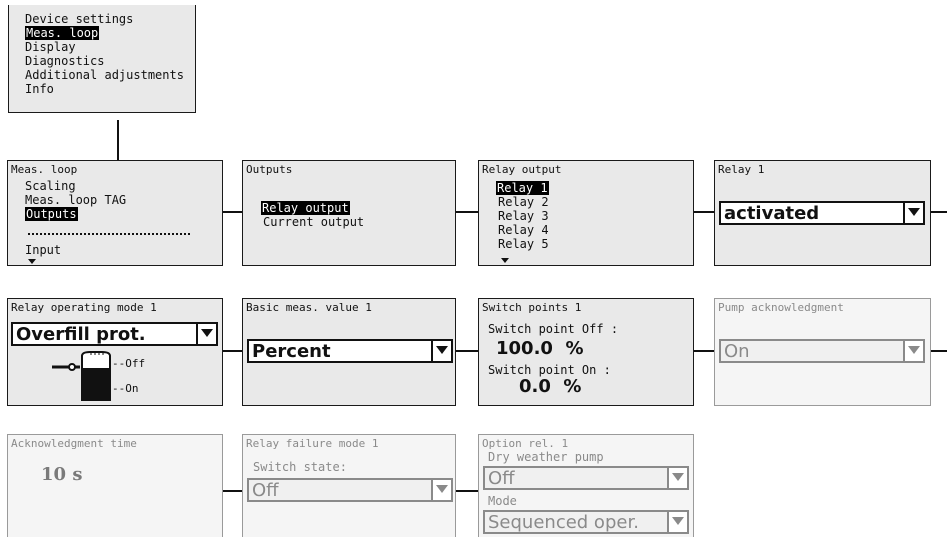 The width and height of the screenshot is (947, 537). I want to click on switch-point-off-label: Switch point Off :, so click(553, 329).